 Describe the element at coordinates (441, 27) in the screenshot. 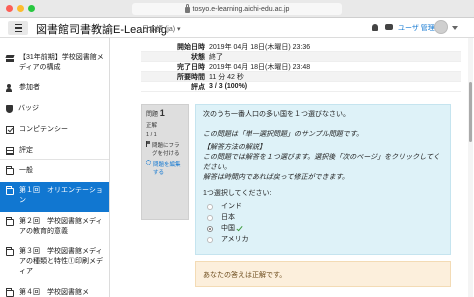

I see `avatar` at that location.